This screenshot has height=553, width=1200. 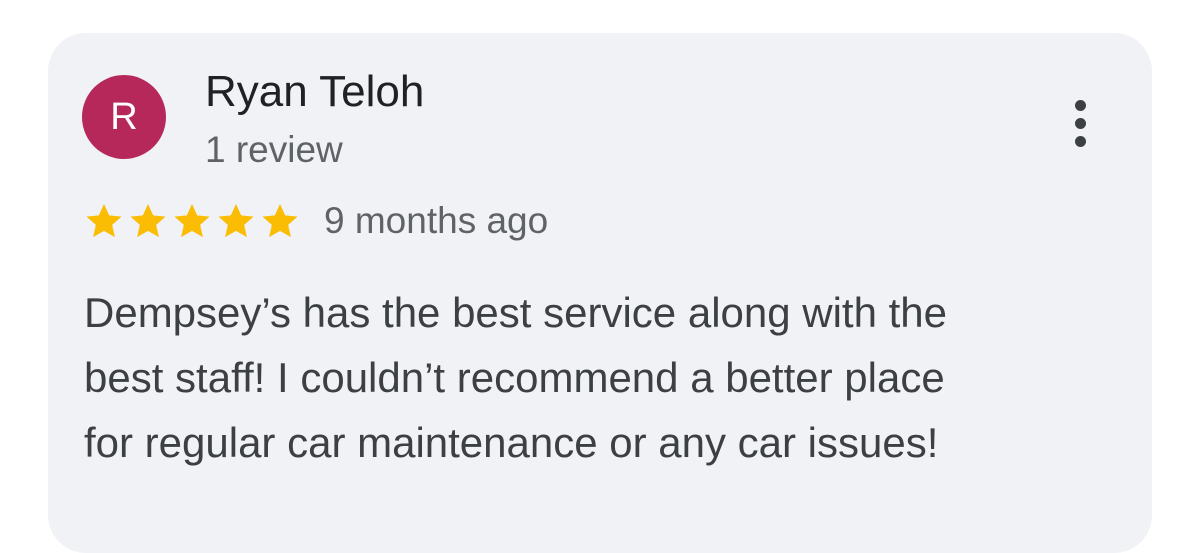 I want to click on review-time: 9 months ago, so click(x=436, y=220).